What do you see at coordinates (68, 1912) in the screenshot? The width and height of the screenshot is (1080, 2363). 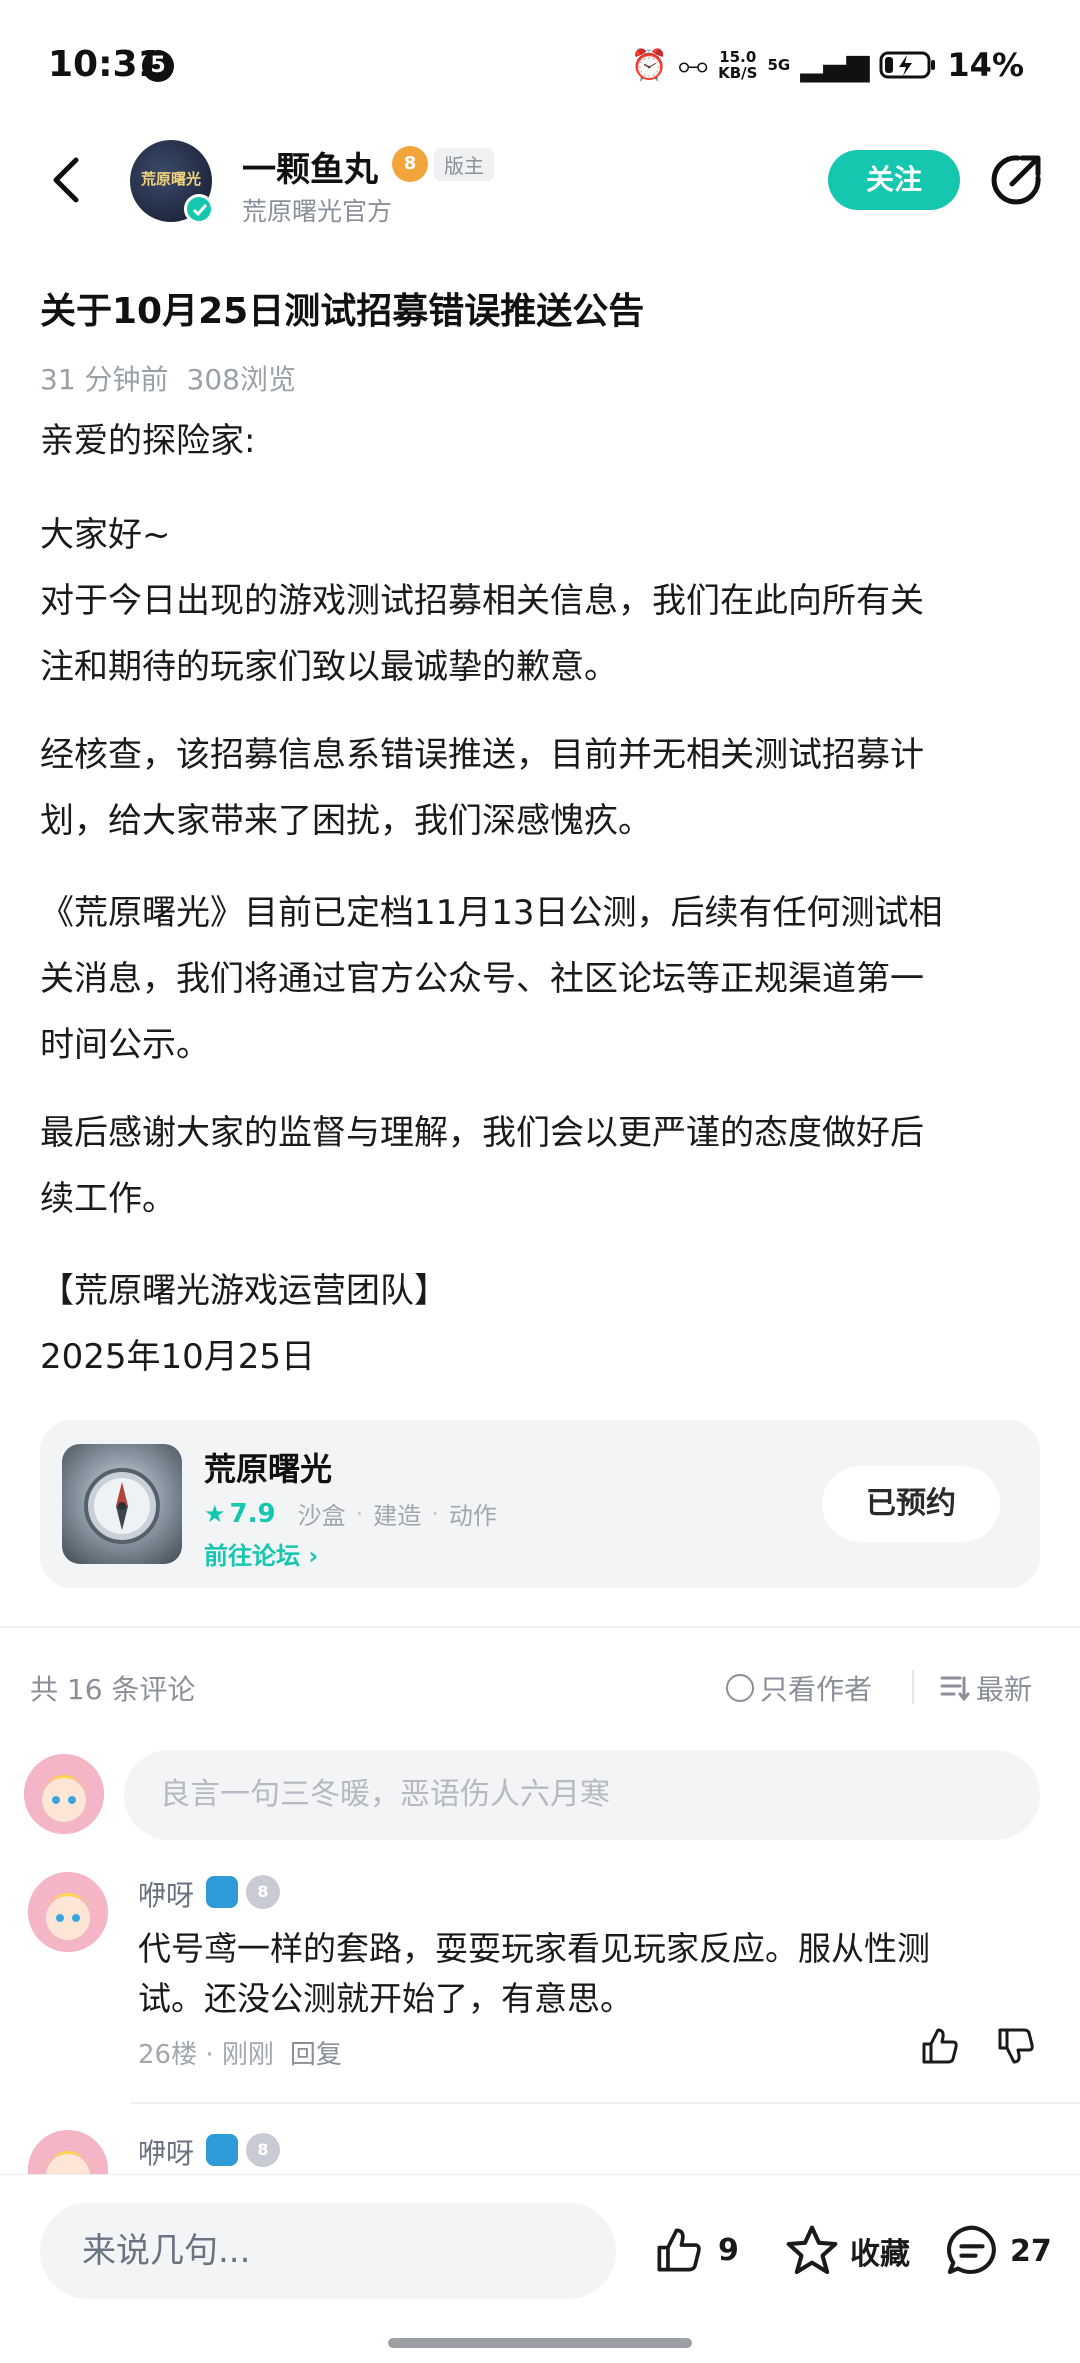 I see `comment-avatar` at bounding box center [68, 1912].